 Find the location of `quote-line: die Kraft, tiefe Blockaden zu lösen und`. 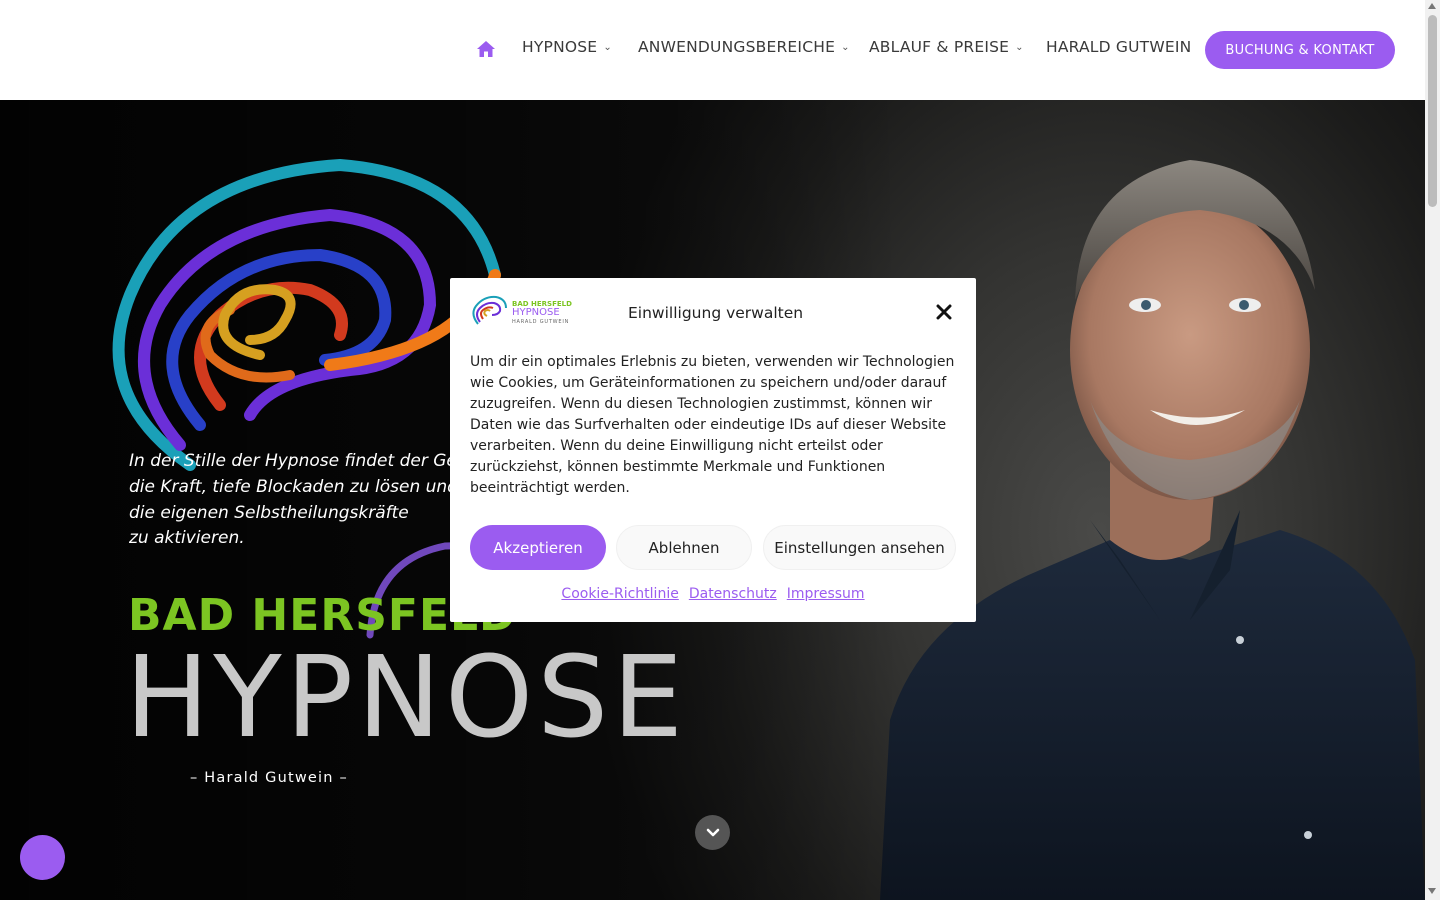

quote-line: die Kraft, tiefe Blockaden zu lösen und is located at coordinates (293, 486).